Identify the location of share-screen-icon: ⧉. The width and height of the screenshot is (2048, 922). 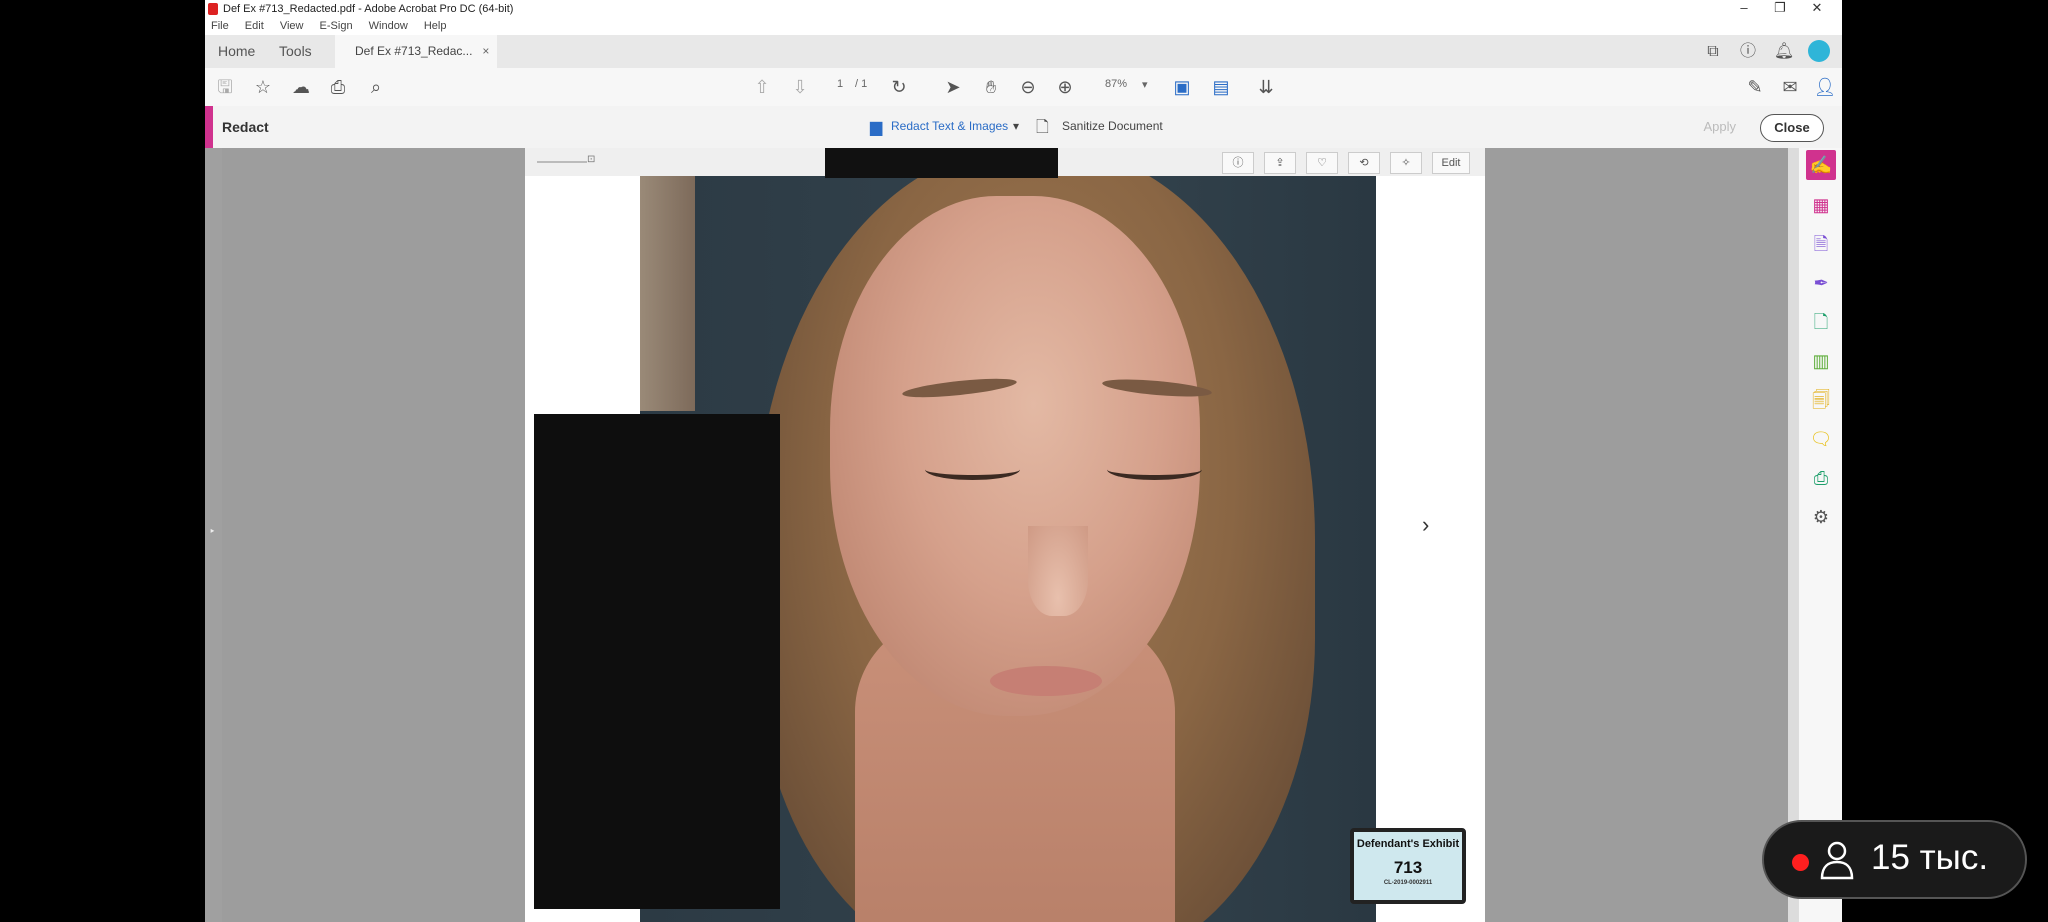
(1713, 52).